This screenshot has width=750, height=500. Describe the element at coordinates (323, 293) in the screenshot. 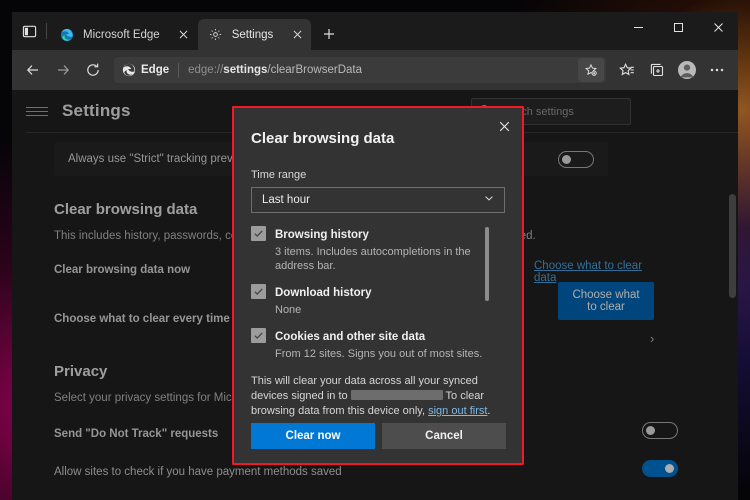

I see `option-label: Download history` at that location.